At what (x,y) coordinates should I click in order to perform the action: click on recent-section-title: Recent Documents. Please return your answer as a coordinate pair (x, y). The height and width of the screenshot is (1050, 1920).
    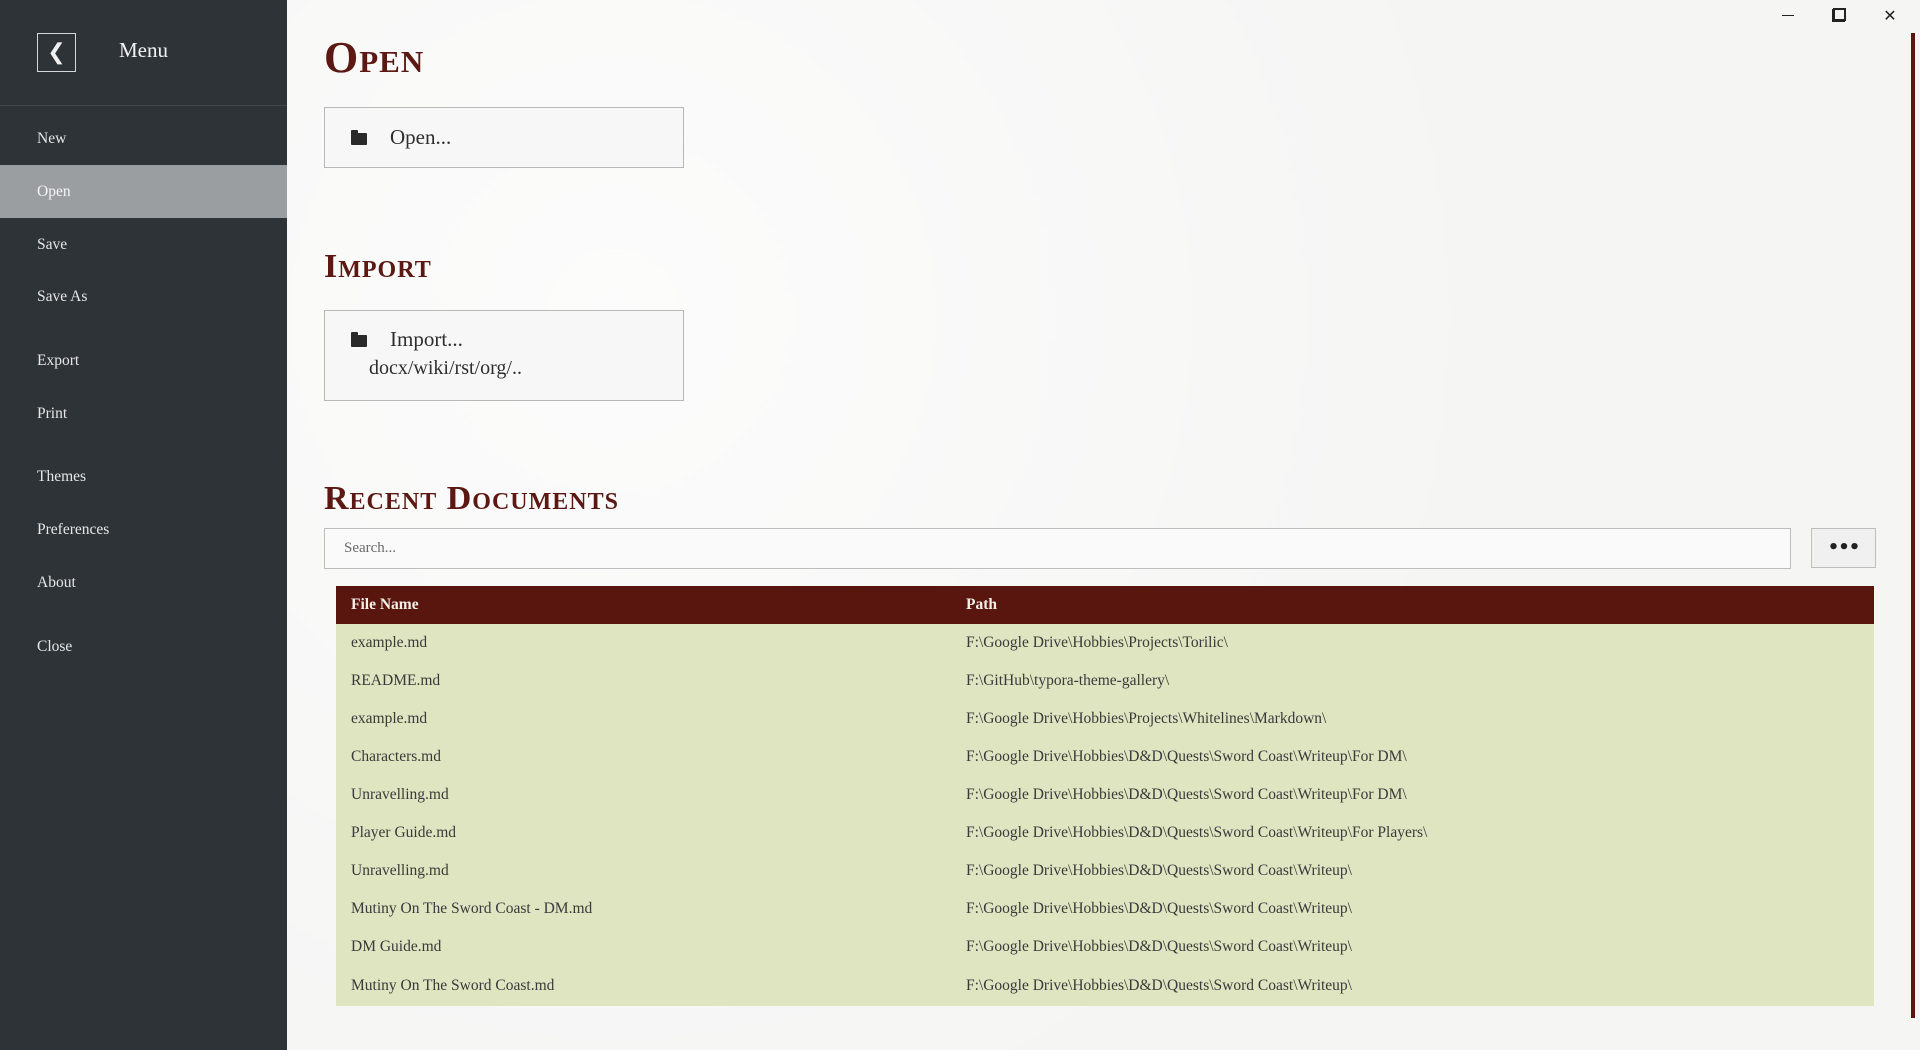
    Looking at the image, I should click on (471, 498).